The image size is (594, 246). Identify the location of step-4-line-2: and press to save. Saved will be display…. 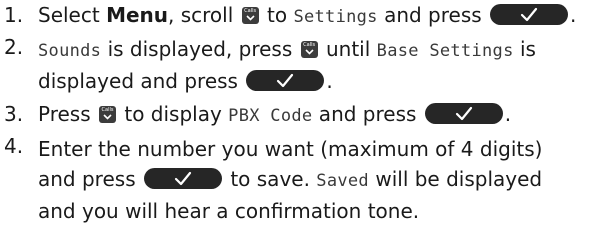
(316, 180).